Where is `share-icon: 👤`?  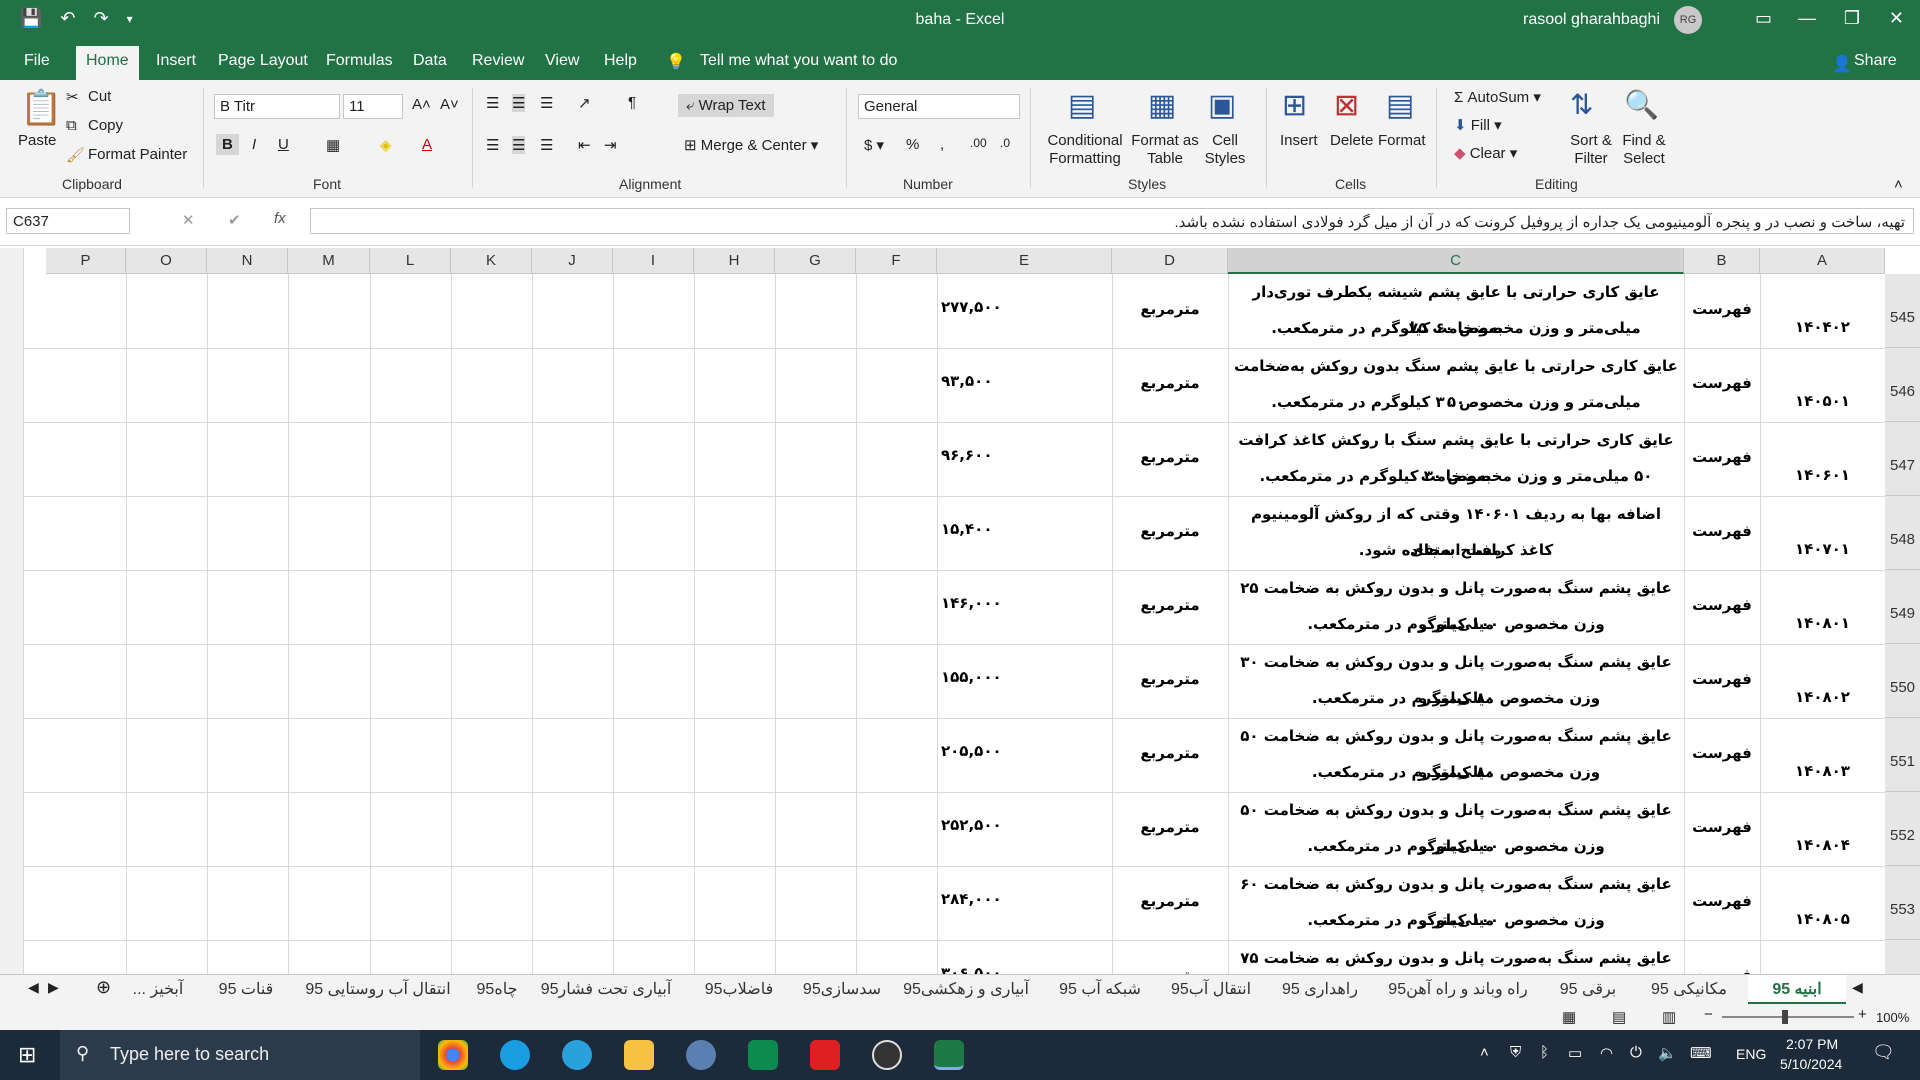
share-icon: 👤 is located at coordinates (1842, 64).